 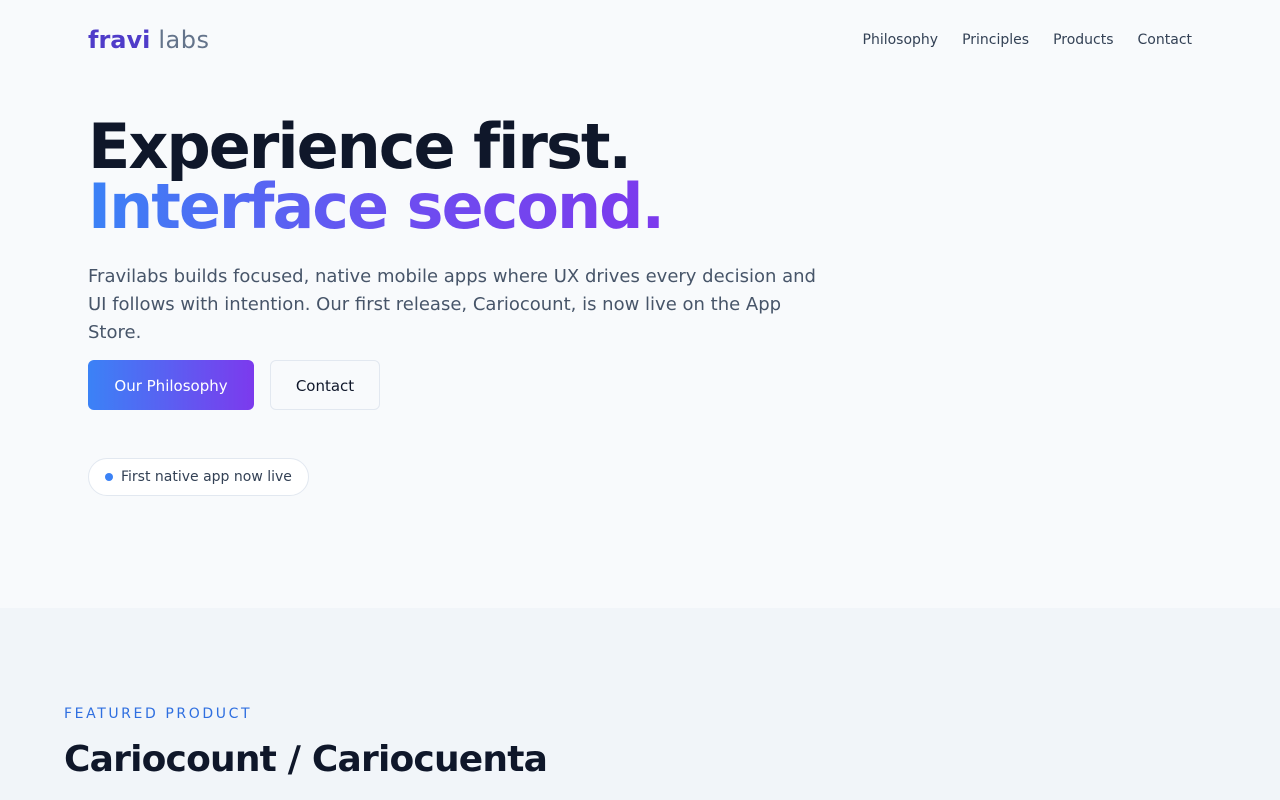 What do you see at coordinates (171, 385) in the screenshot?
I see `our-philosophy-button: Our Philosophy` at bounding box center [171, 385].